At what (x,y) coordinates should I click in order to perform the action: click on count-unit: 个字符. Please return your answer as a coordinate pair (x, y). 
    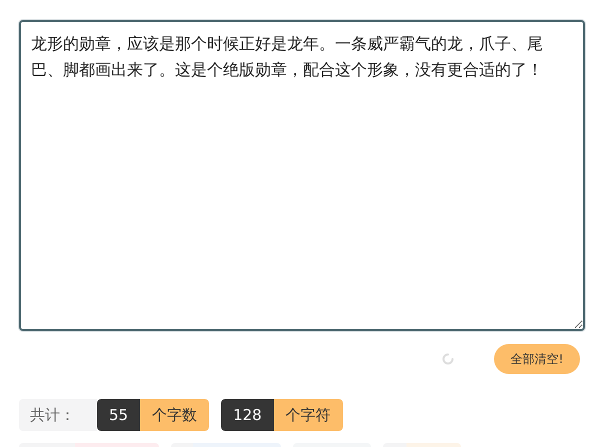
    Looking at the image, I should click on (308, 415).